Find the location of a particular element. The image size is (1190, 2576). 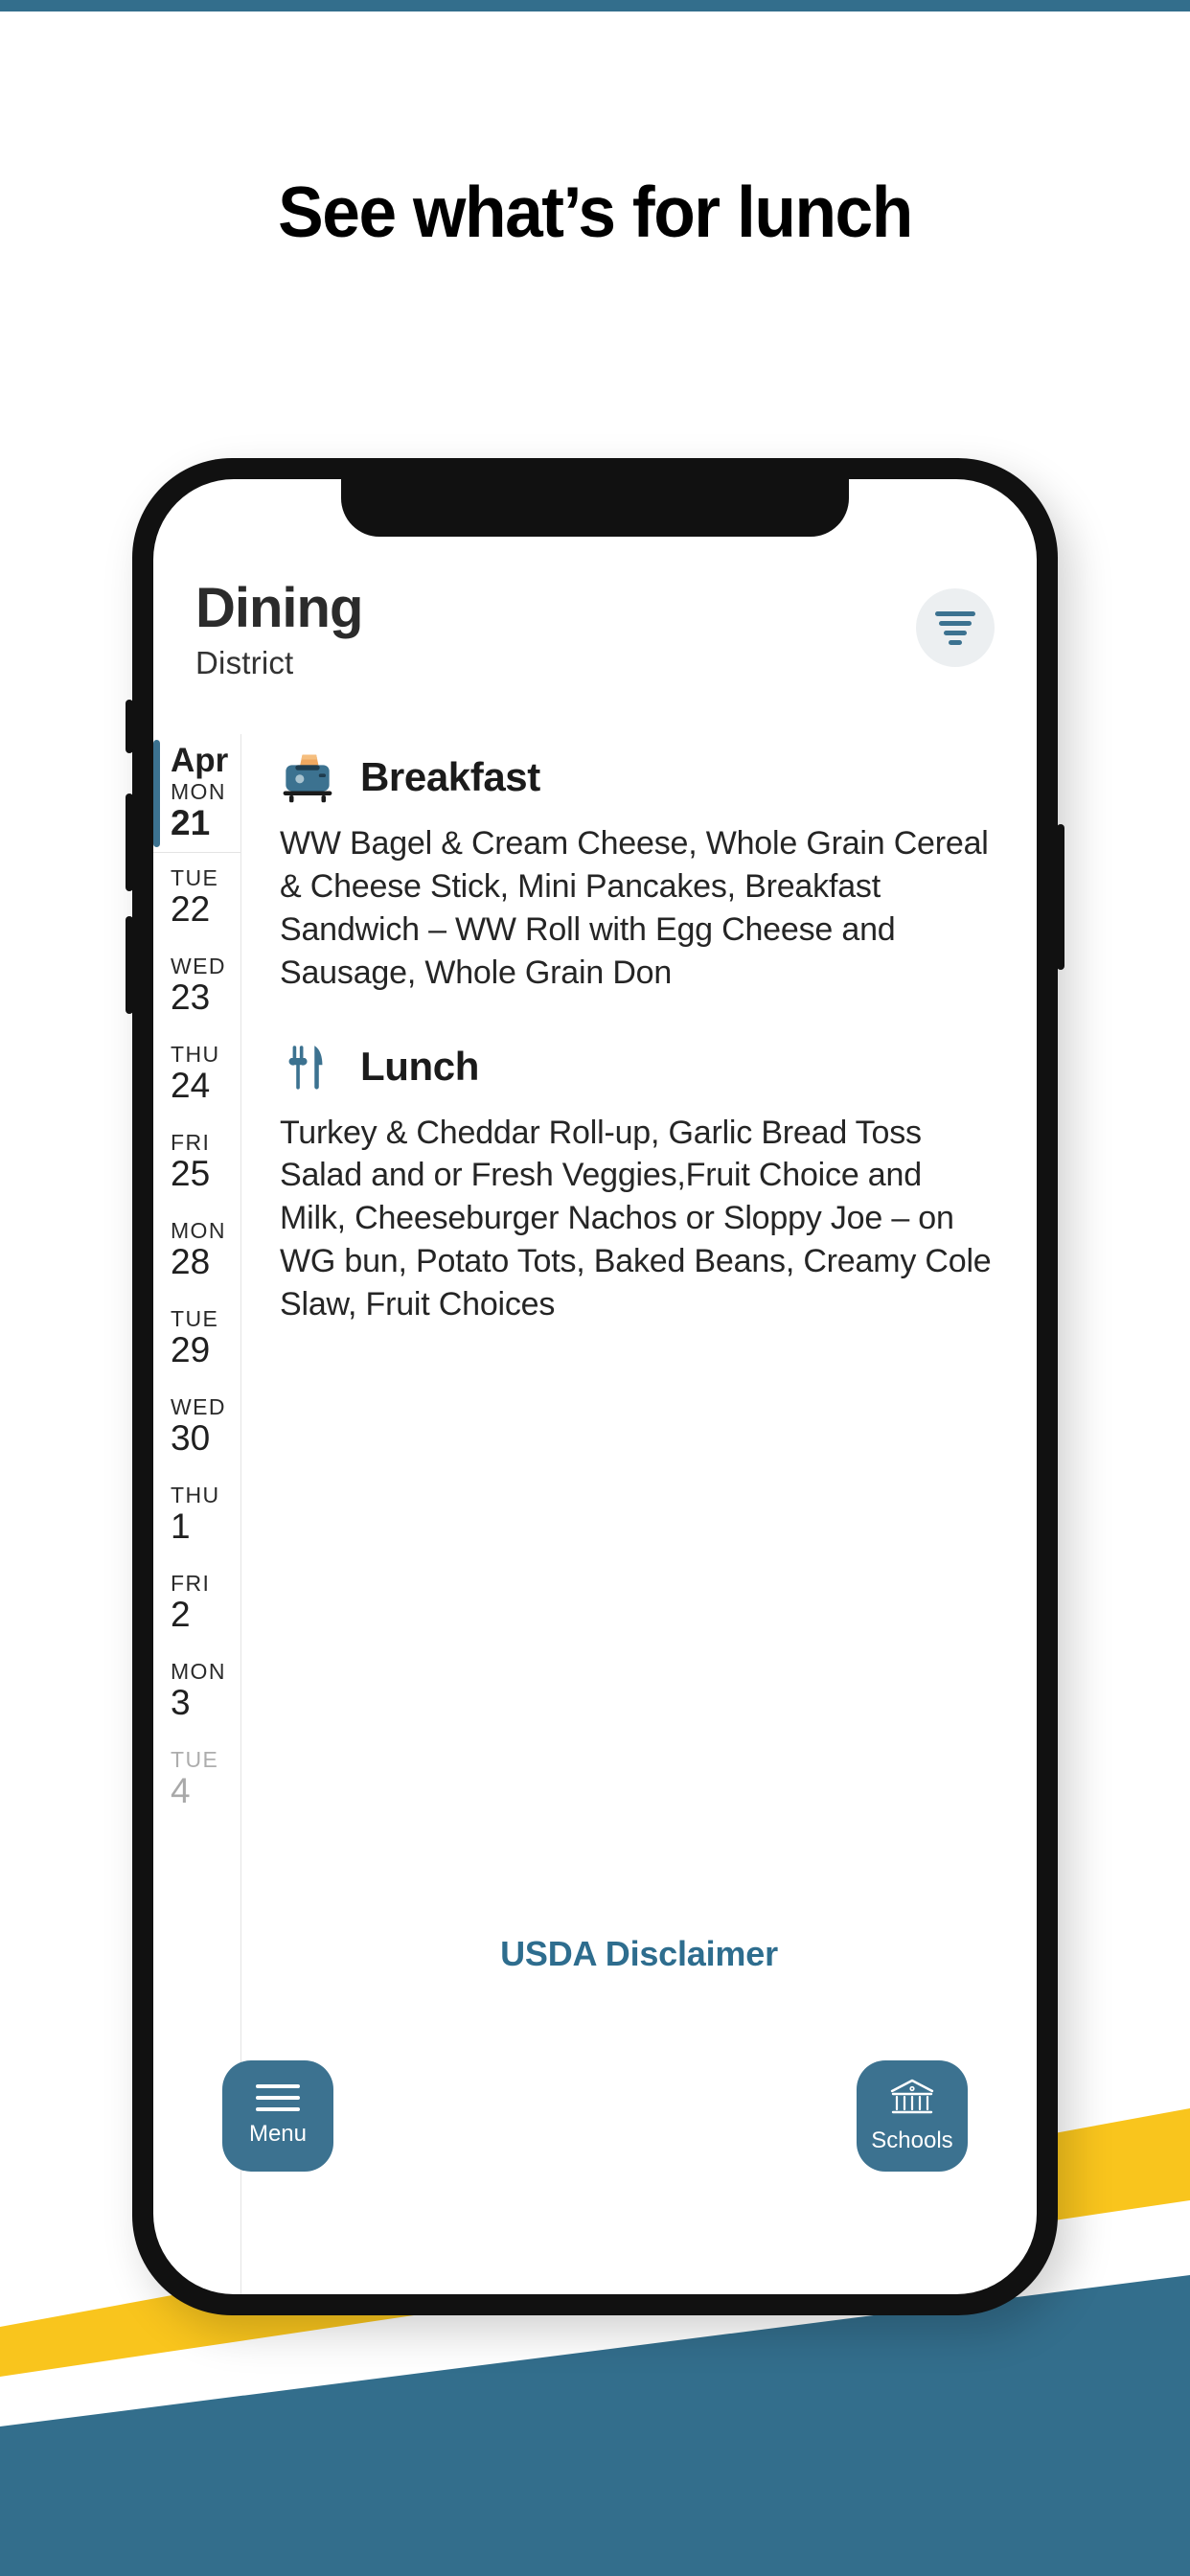

meal-header-breakfast: Breakfast is located at coordinates (638, 777).